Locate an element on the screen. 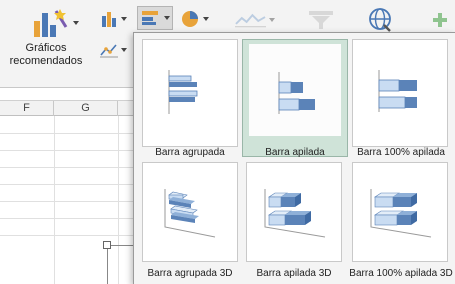  bar-100-stacked-3d-label: Barra 100% apilada 3D is located at coordinates (401, 273).